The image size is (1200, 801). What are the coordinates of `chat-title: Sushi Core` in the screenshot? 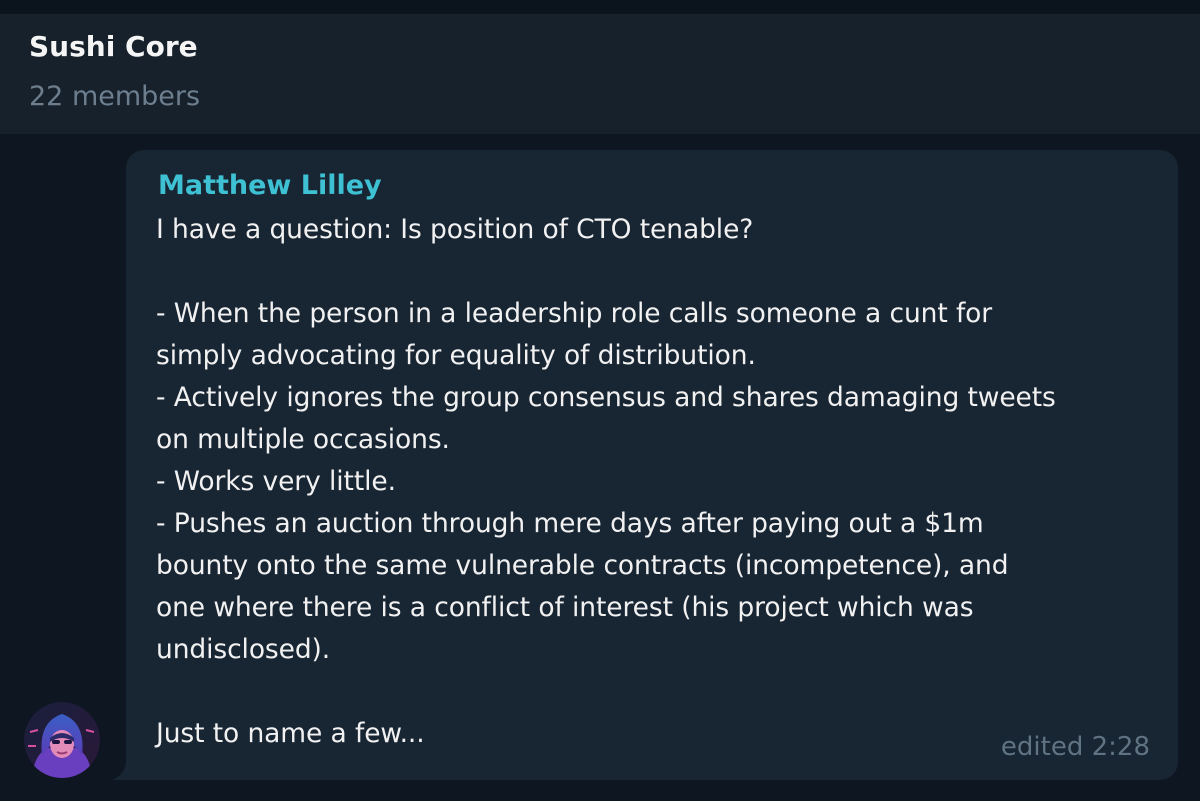 It's located at (113, 46).